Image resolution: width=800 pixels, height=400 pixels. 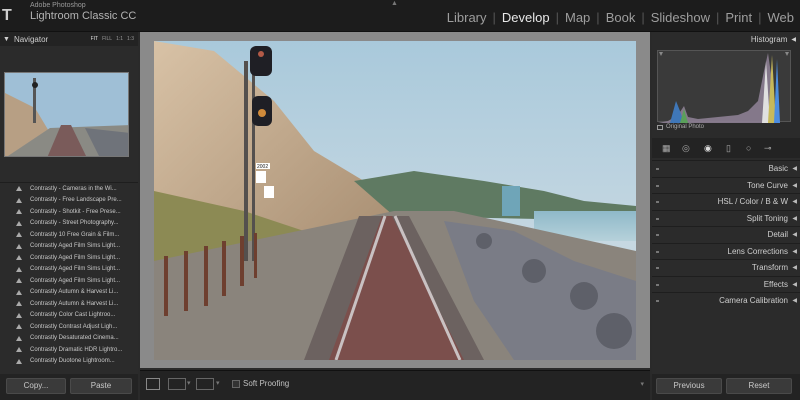 I want to click on module-web: Web, so click(x=781, y=17).